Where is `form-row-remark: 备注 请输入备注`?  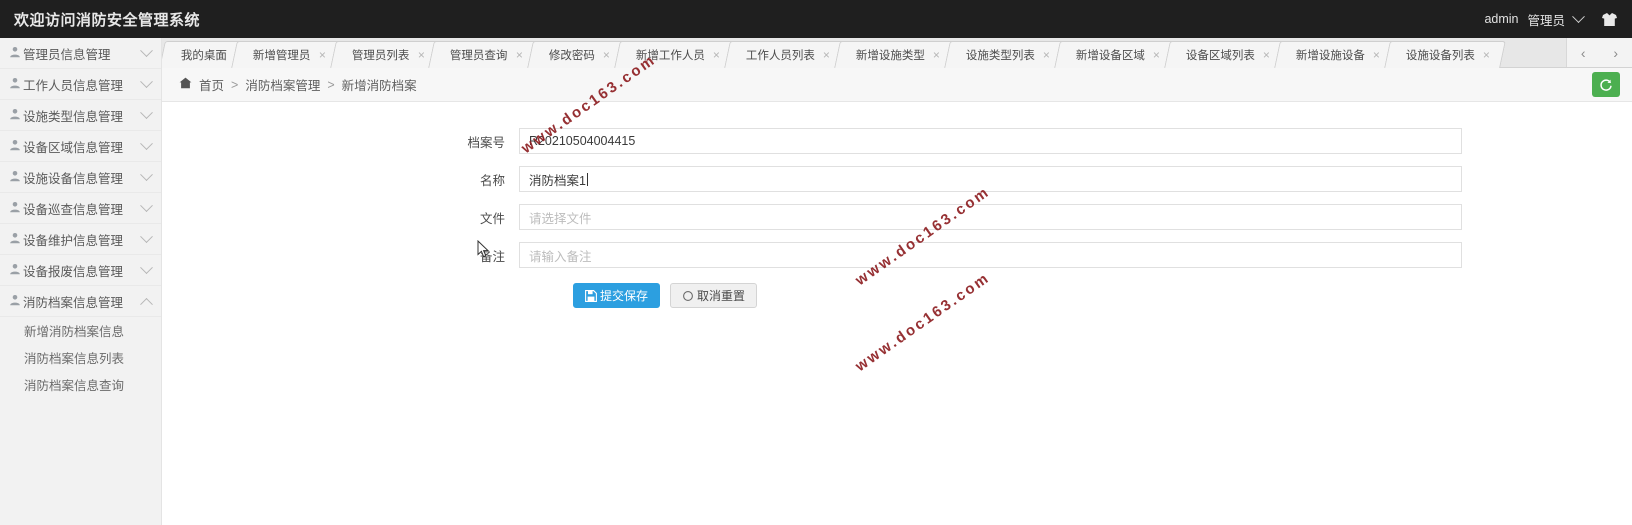 form-row-remark: 备注 请输入备注 is located at coordinates (812, 255).